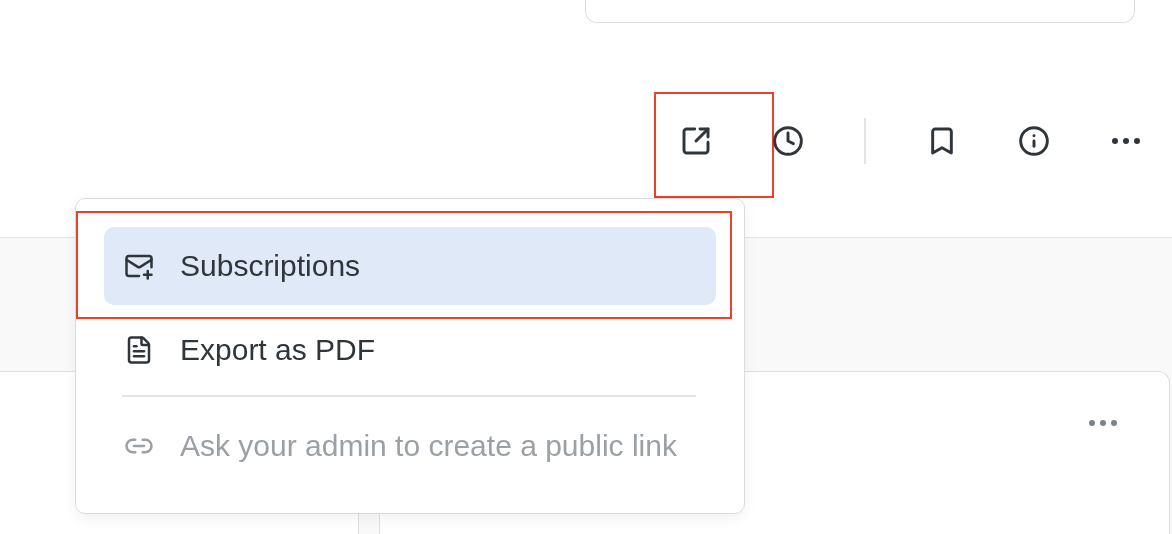 This screenshot has height=534, width=1172. Describe the element at coordinates (1034, 141) in the screenshot. I see `info-icon` at that location.